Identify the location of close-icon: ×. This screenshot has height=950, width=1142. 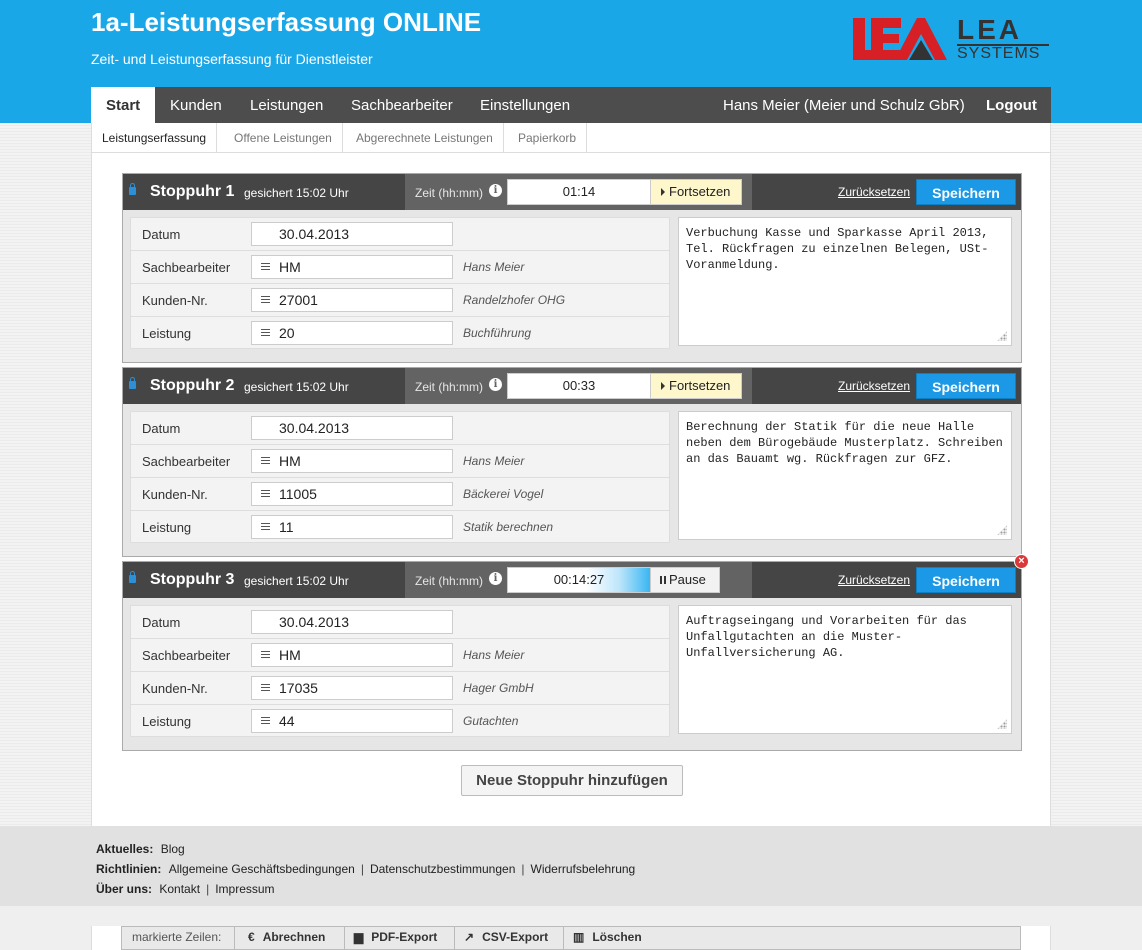
(1021, 561).